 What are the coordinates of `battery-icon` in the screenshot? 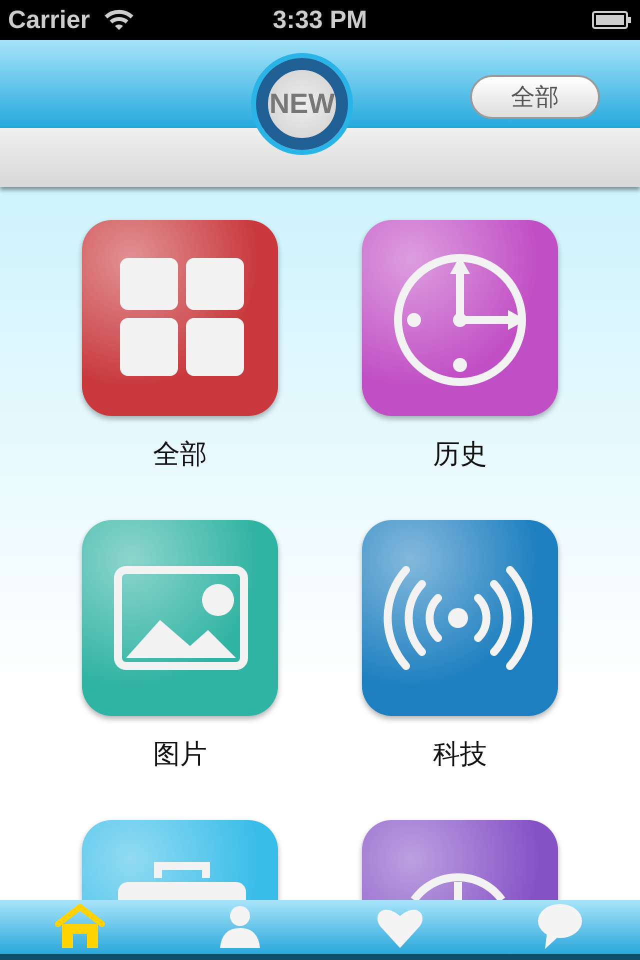 It's located at (612, 20).